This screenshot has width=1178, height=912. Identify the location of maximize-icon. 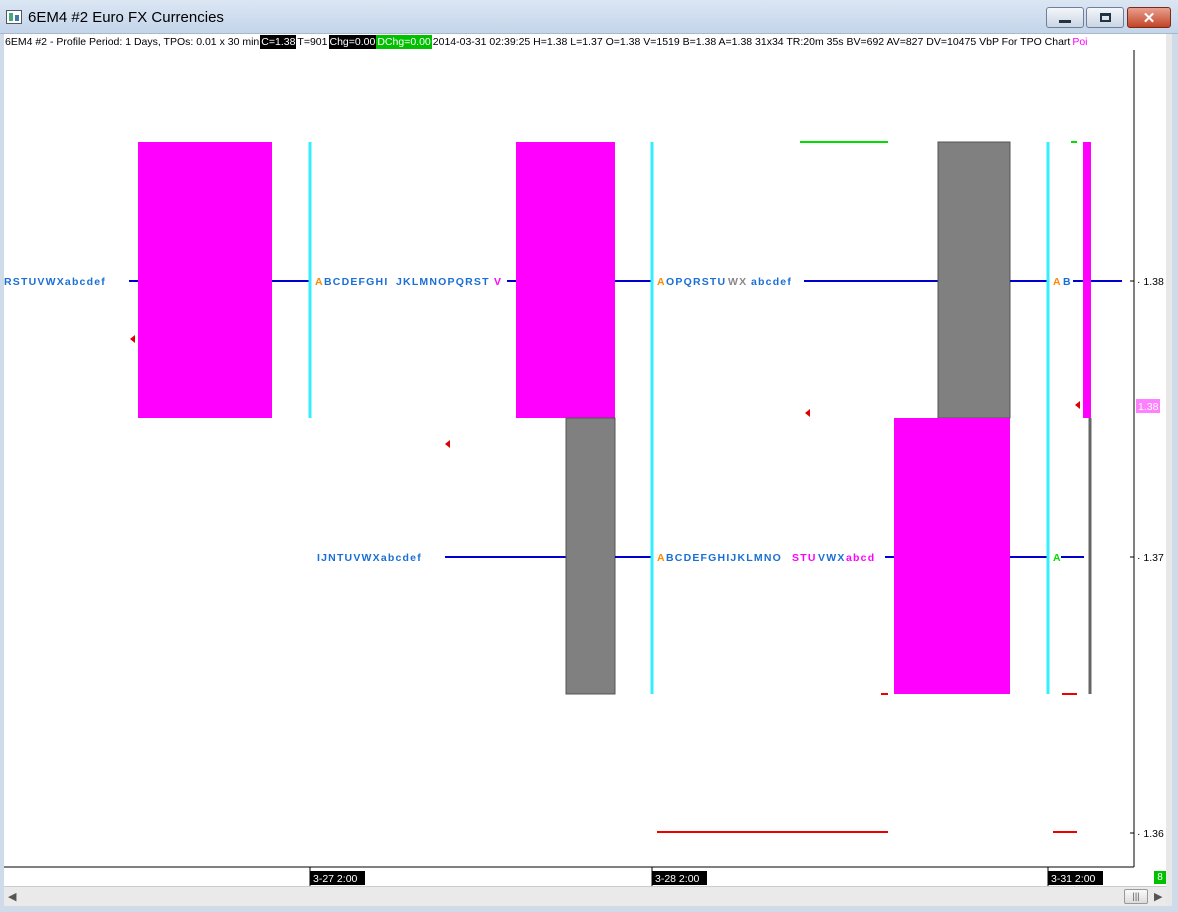
(1105, 17).